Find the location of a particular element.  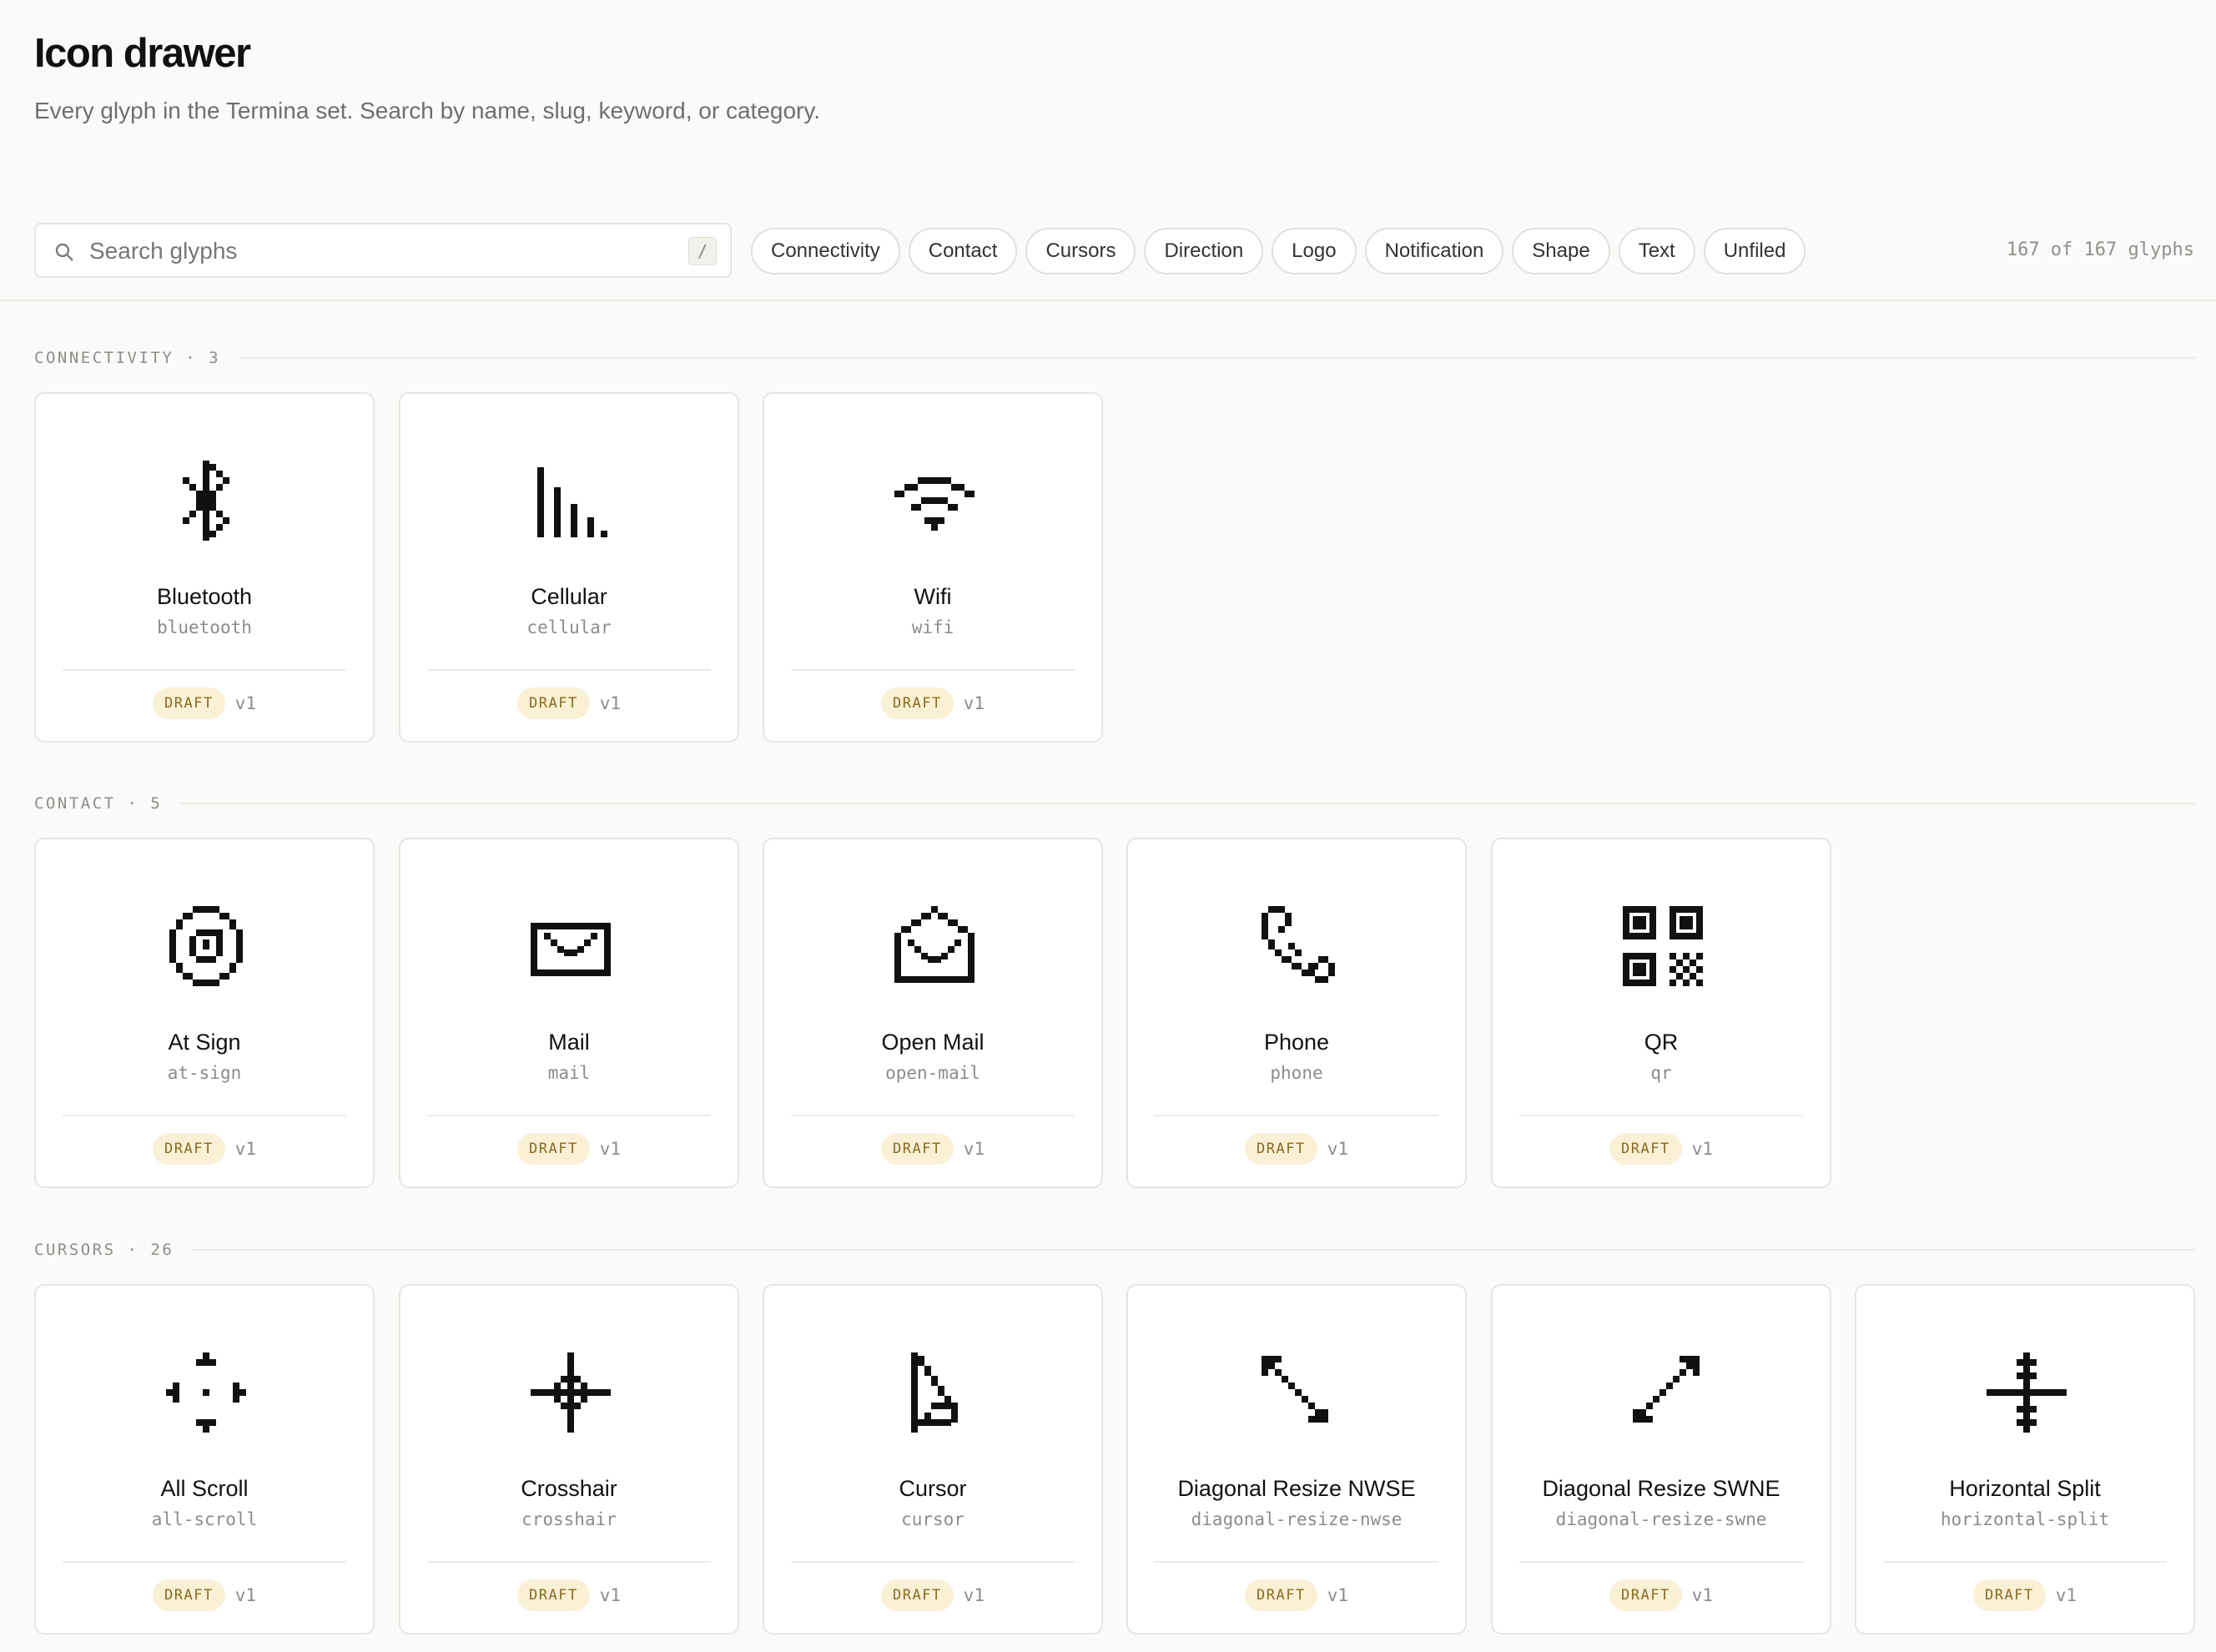

filter-chip-logo: Logo is located at coordinates (1314, 251).